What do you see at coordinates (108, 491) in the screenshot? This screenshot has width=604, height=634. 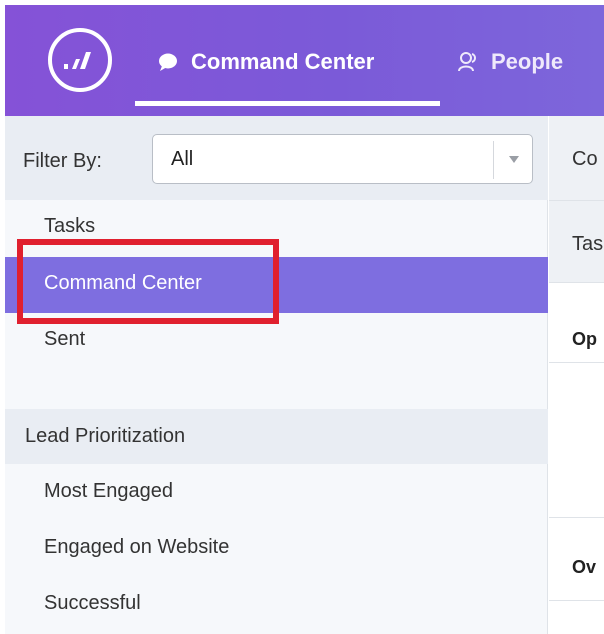 I see `sidebar-item-label: Most Engaged` at bounding box center [108, 491].